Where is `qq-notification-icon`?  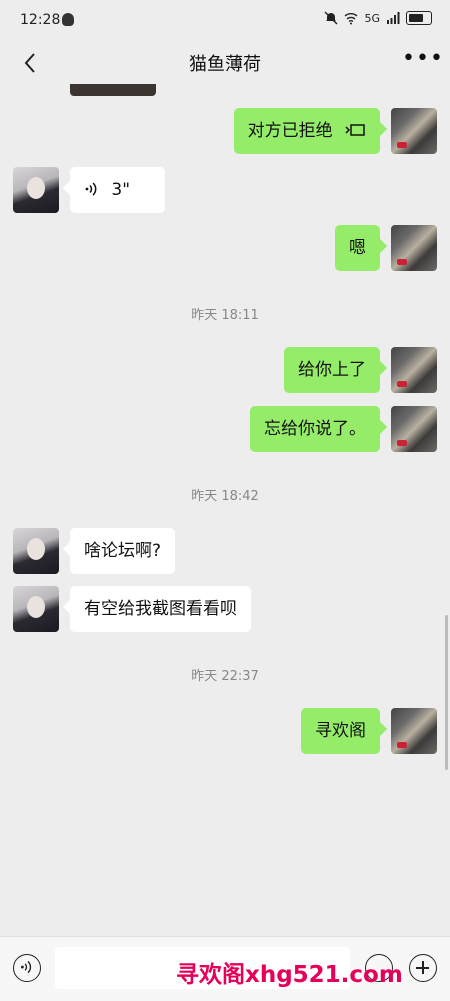
qq-notification-icon is located at coordinates (68, 19).